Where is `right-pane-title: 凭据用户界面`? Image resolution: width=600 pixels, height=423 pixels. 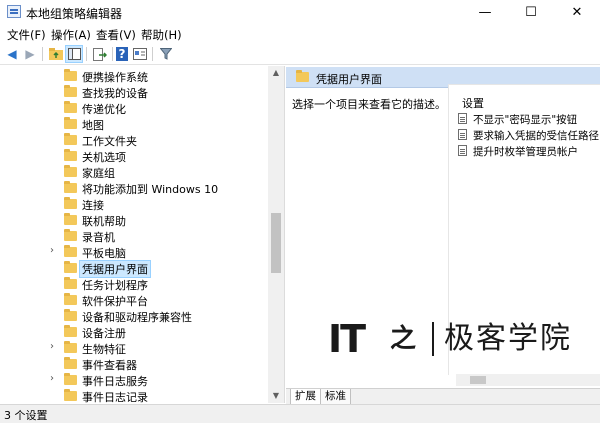 right-pane-title: 凭据用户界面 is located at coordinates (349, 79).